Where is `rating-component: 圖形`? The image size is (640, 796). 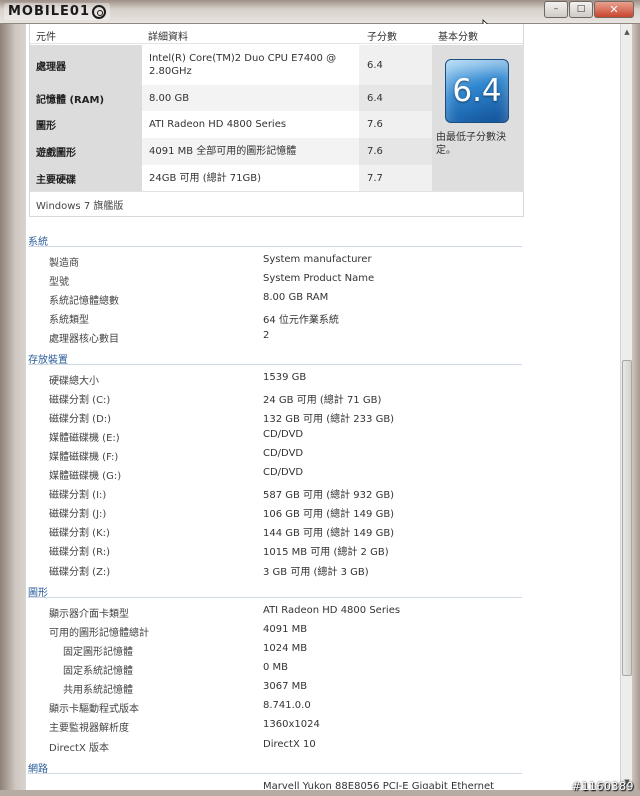
rating-component: 圖形 is located at coordinates (86, 124).